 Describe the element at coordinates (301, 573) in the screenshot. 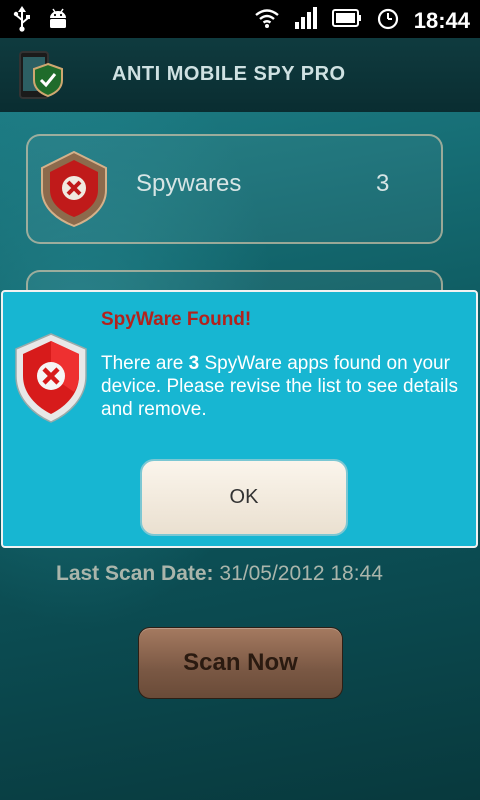

I see `last-scan-value: 31/05/2012 18:44` at that location.